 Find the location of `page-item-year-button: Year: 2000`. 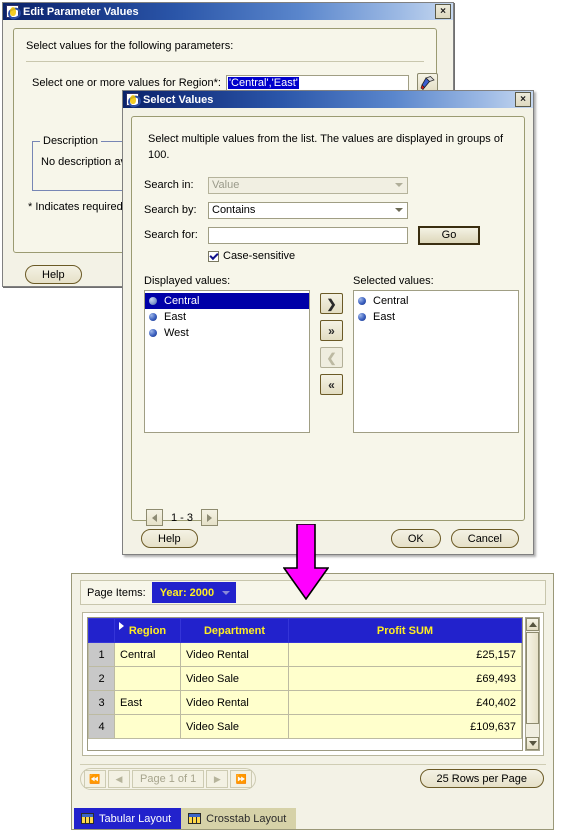

page-item-year-button: Year: 2000 is located at coordinates (194, 592).